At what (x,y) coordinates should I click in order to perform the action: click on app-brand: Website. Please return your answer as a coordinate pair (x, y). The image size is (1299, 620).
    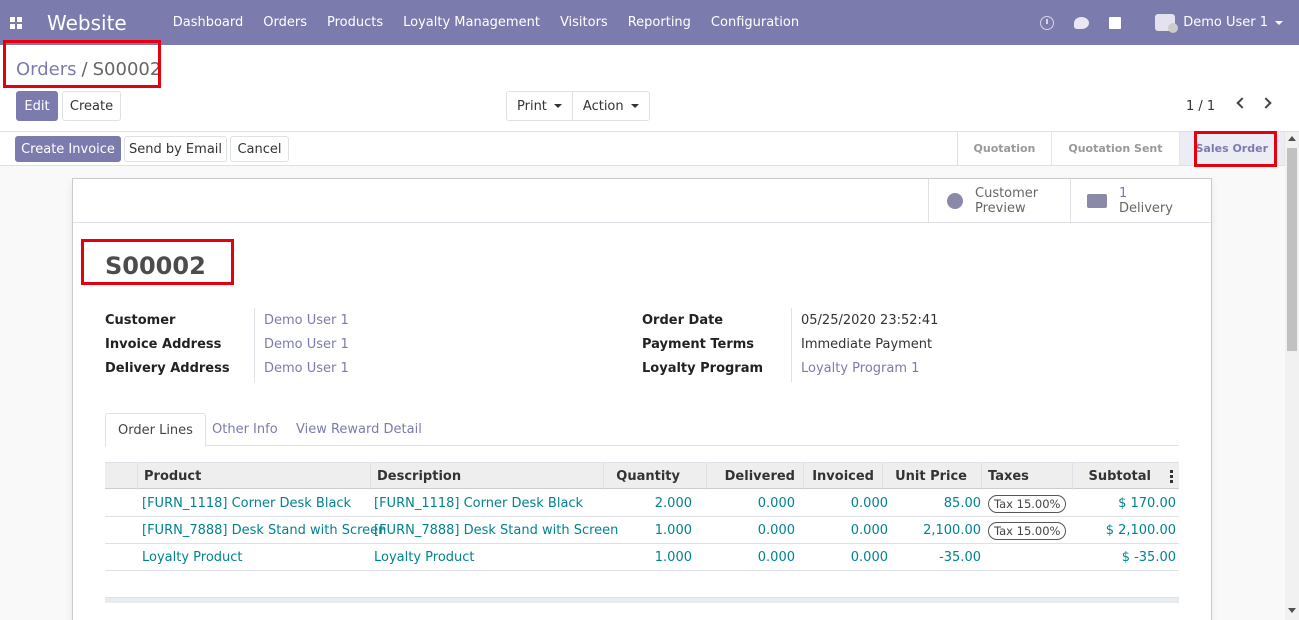
    Looking at the image, I should click on (87, 23).